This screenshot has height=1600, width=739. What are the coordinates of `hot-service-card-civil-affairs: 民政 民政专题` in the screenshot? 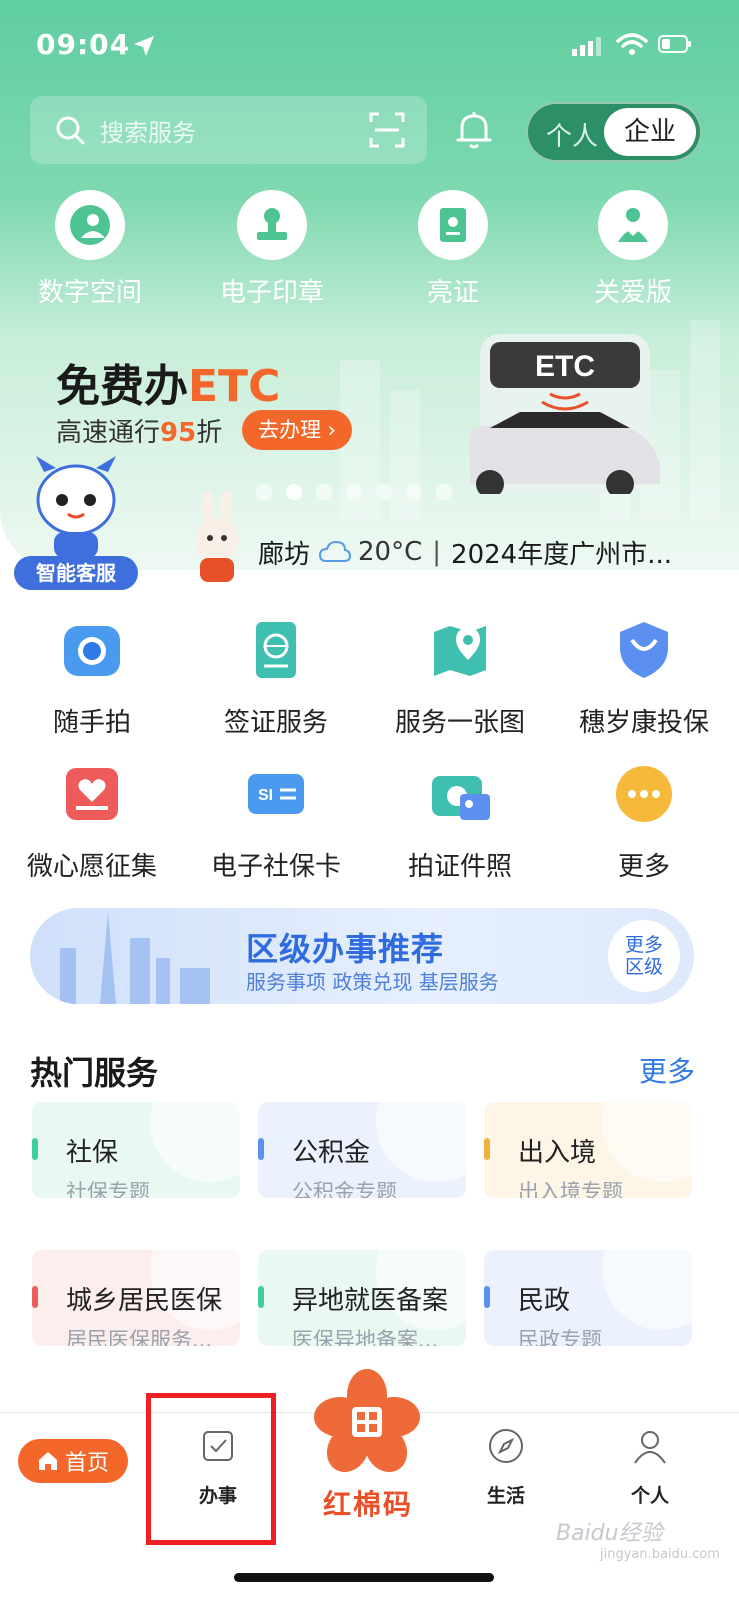 It's located at (588, 1298).